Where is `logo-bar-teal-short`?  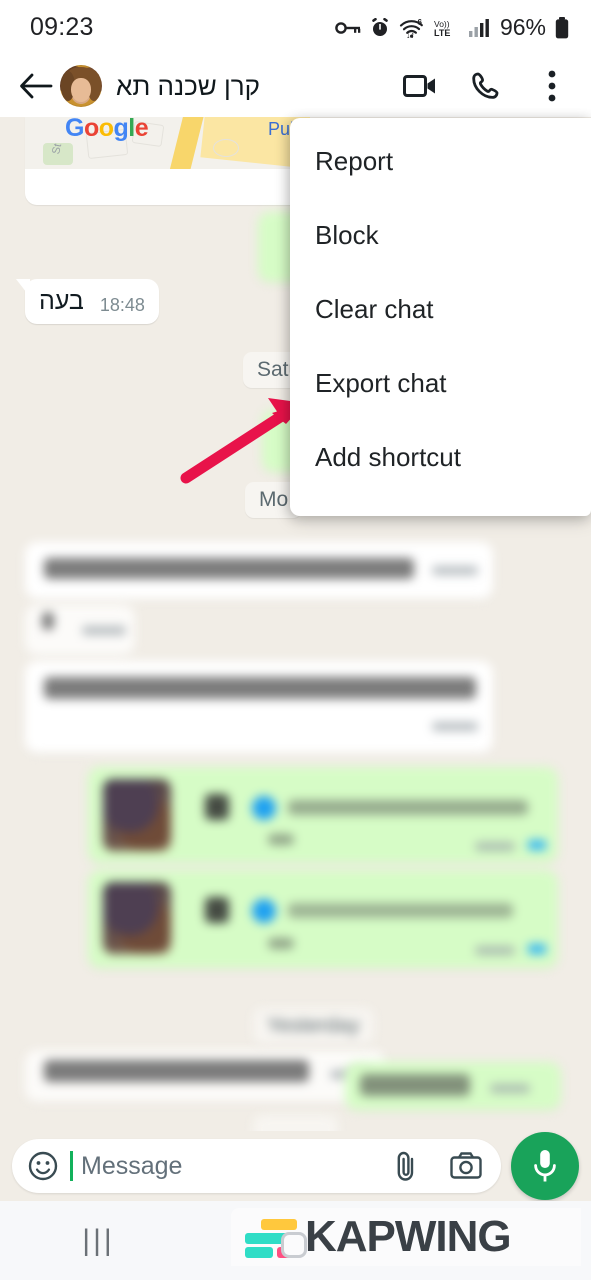
logo-bar-teal-short is located at coordinates (259, 1252).